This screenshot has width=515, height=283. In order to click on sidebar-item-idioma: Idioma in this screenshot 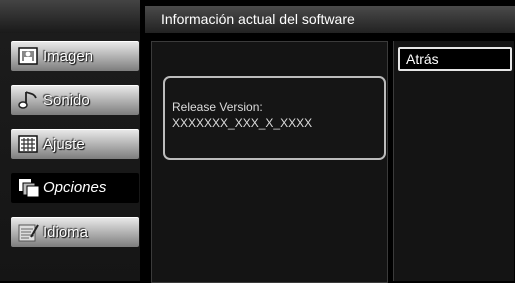, I will do `click(75, 232)`.